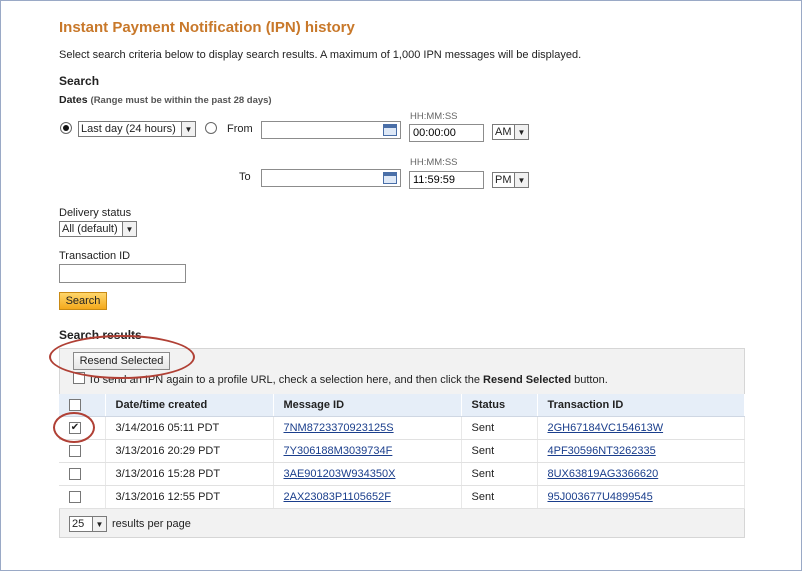 The image size is (802, 571). I want to click on preset-select: Last day (24 hours) ▼, so click(137, 129).